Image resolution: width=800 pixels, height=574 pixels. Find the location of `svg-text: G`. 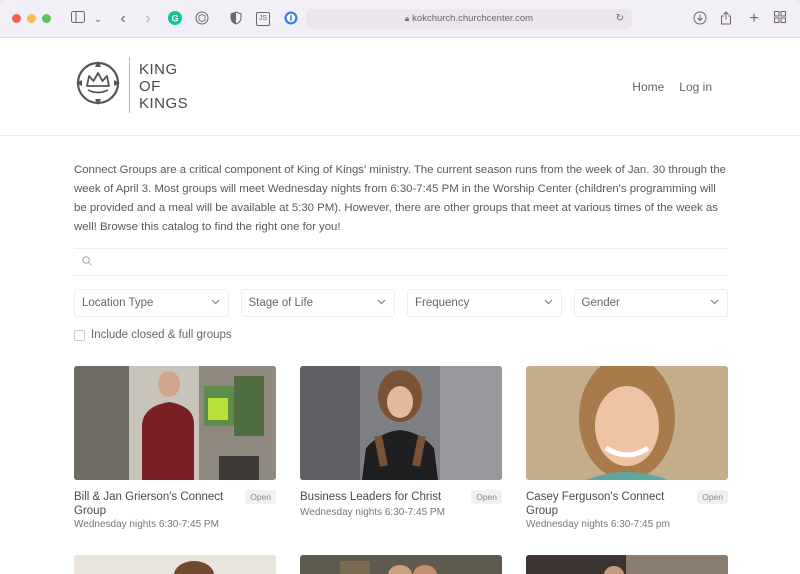

svg-text: G is located at coordinates (174, 19).